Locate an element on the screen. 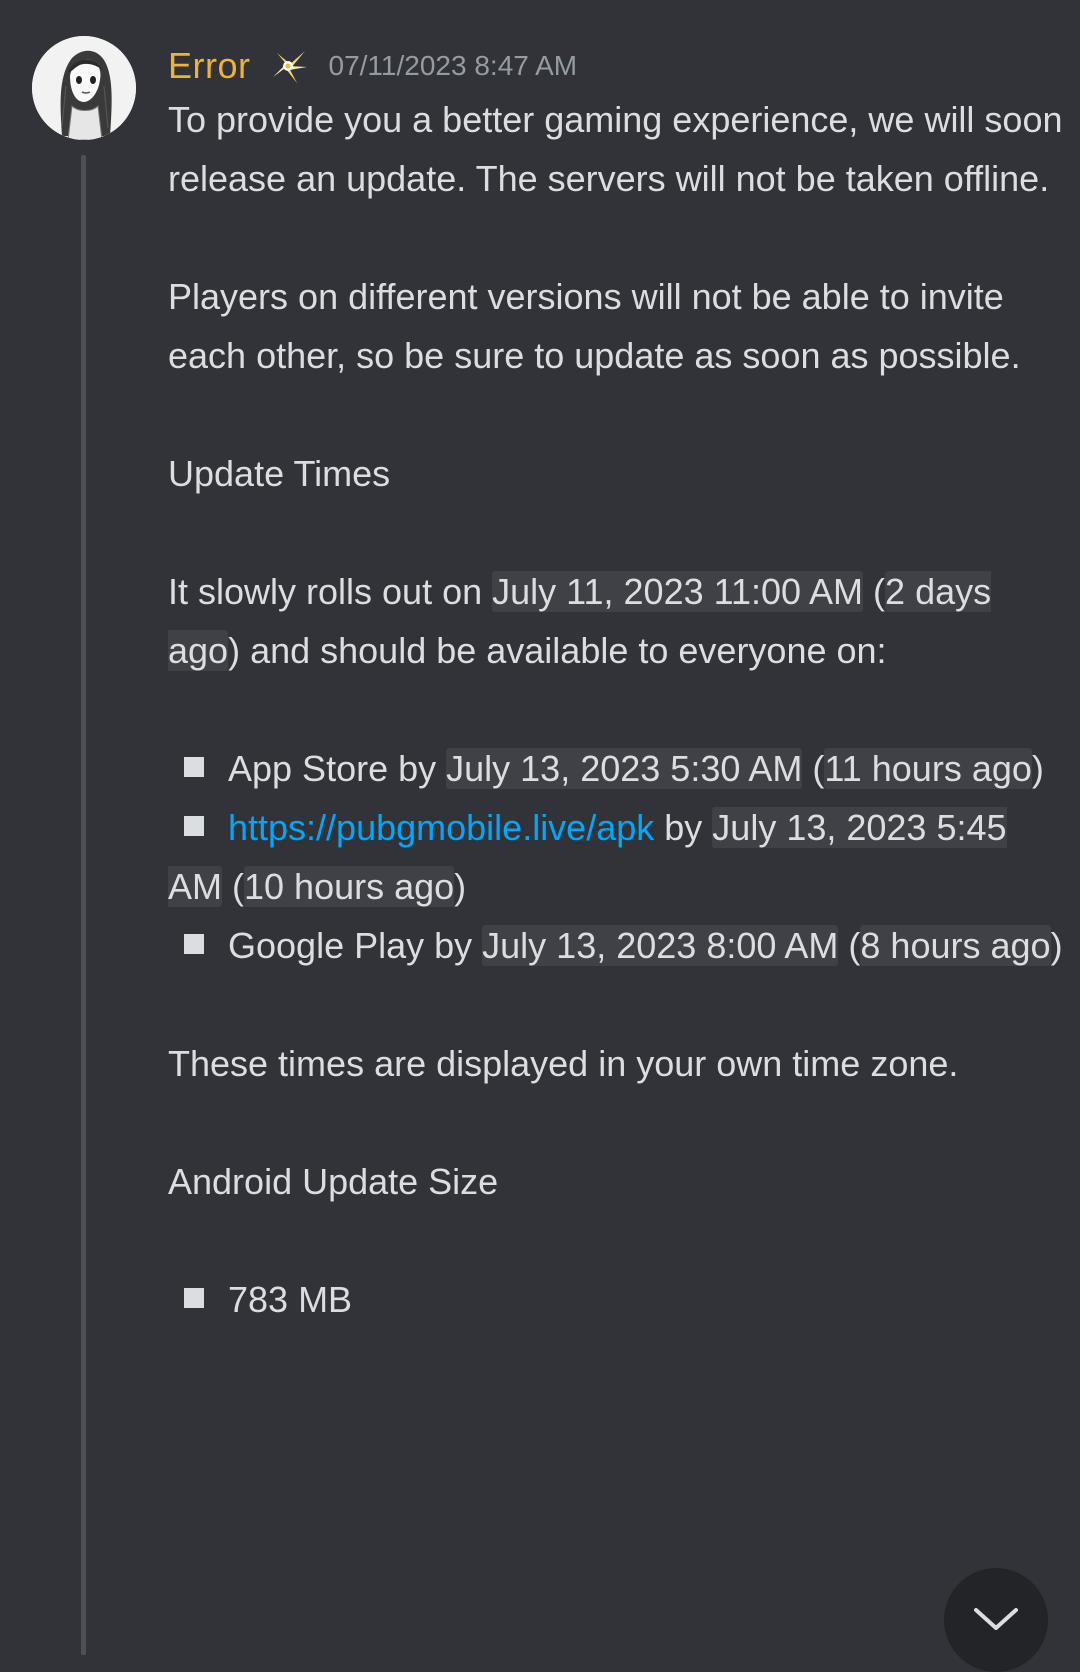 This screenshot has height=1672, width=1080. thread-line is located at coordinates (83, 905).